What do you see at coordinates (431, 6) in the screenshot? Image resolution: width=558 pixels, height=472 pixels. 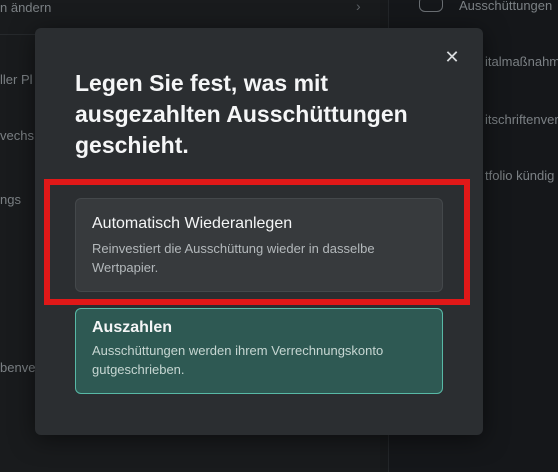 I see `hand-coins-icon` at bounding box center [431, 6].